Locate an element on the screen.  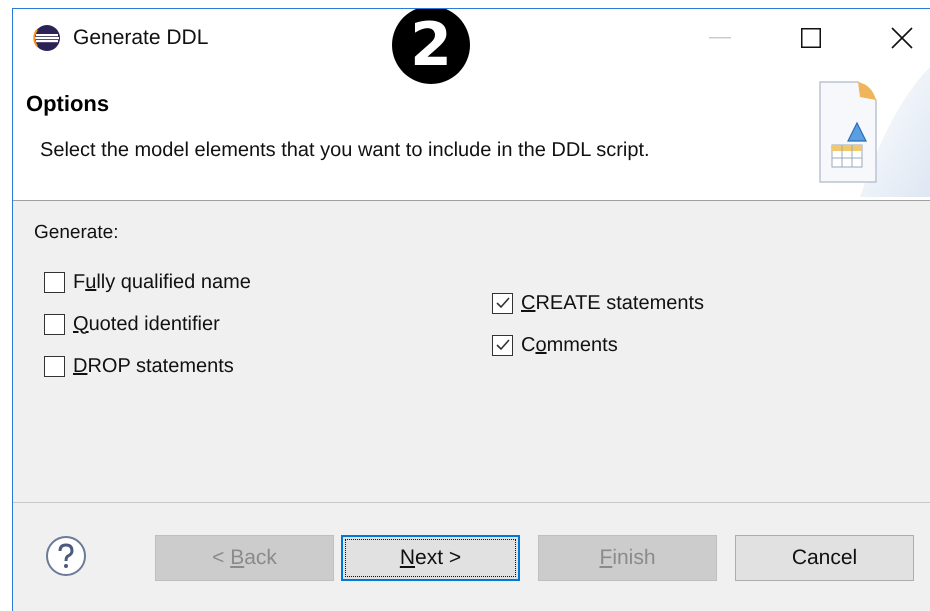
page-description: Select the model elements that you want to include in the DDL script. is located at coordinates (345, 150).